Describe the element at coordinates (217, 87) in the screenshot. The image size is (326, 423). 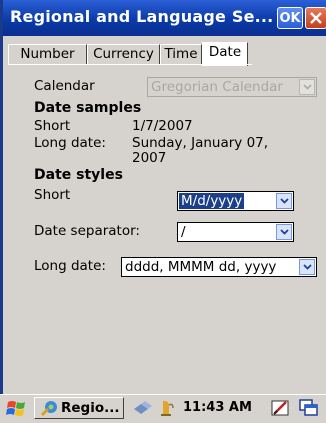
I see `calendar-value: Gregorian Calendar` at that location.